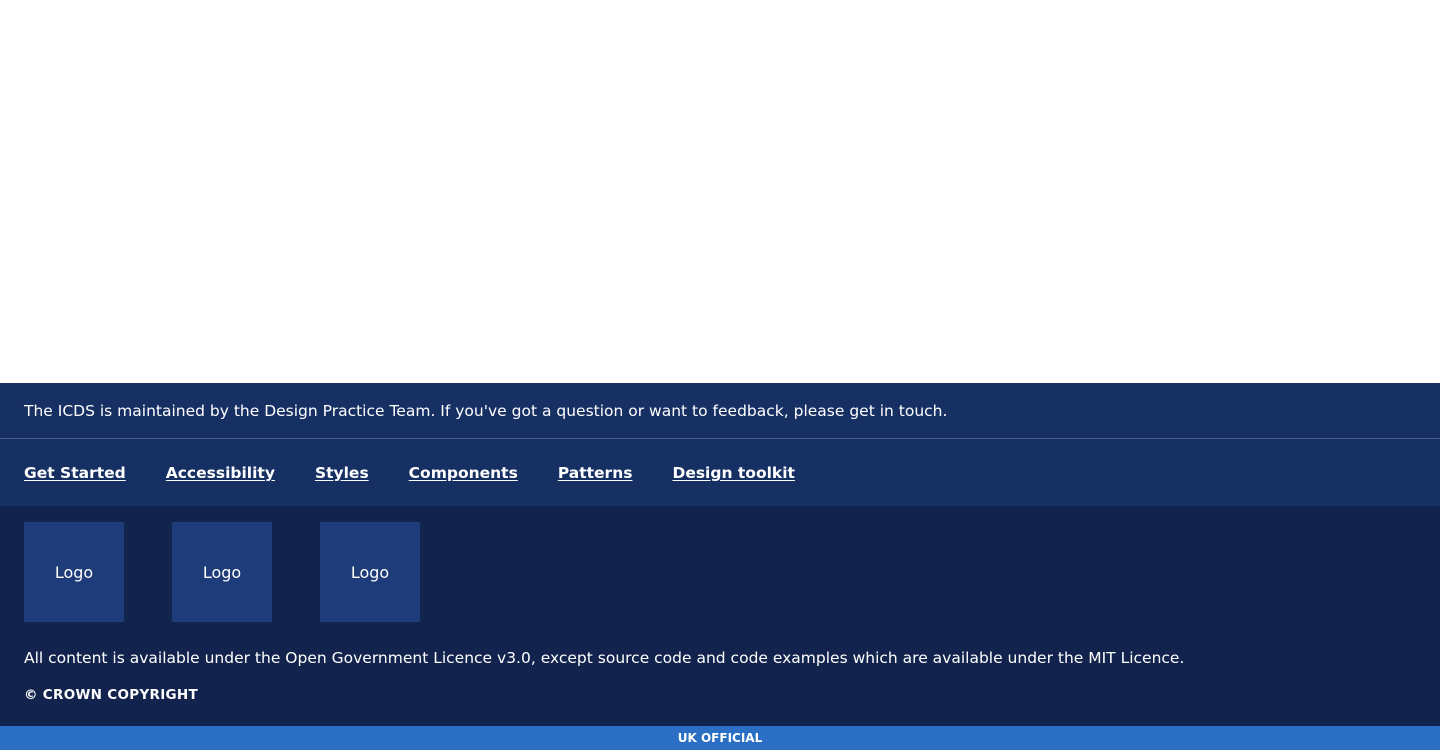 The image size is (1440, 750). Describe the element at coordinates (595, 484) in the screenshot. I see `footer-link-patterns: Patterns` at that location.